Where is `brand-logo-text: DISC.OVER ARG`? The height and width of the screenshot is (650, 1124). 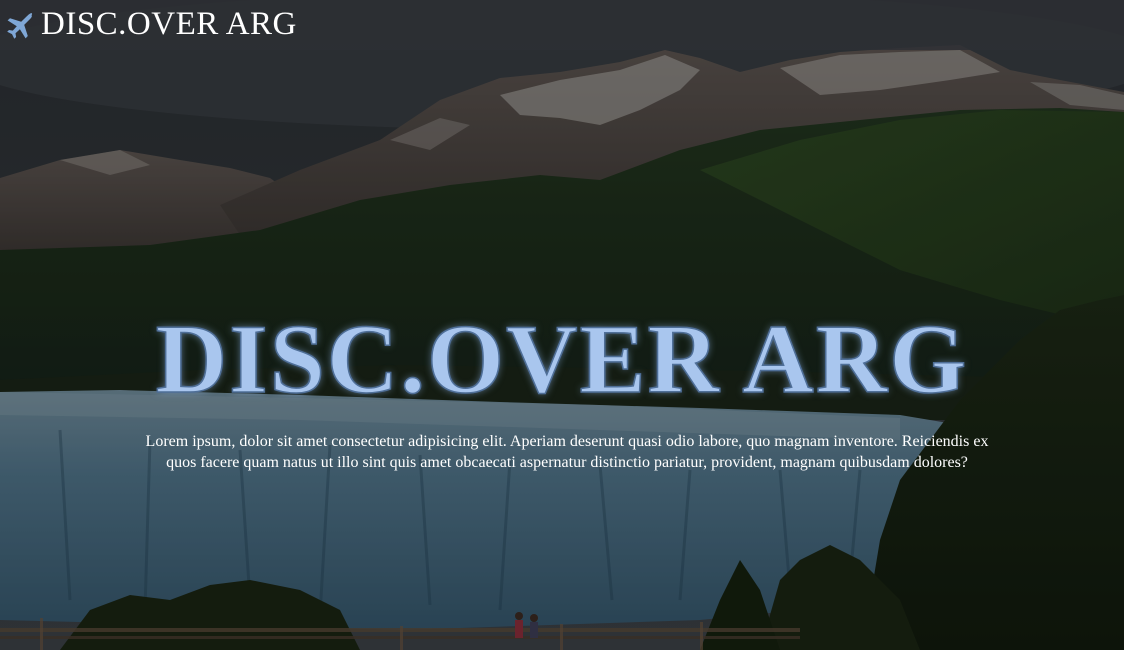
brand-logo-text: DISC.OVER ARG is located at coordinates (169, 24).